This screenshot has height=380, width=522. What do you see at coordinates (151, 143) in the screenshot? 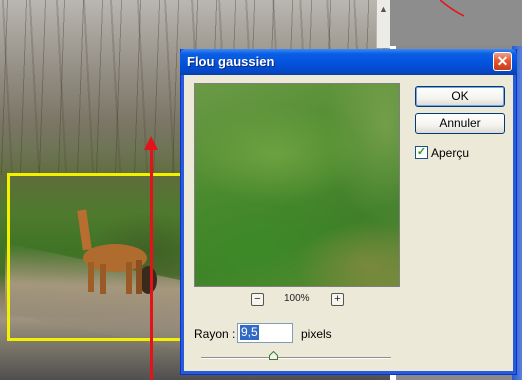
I see `red-arrow-head` at bounding box center [151, 143].